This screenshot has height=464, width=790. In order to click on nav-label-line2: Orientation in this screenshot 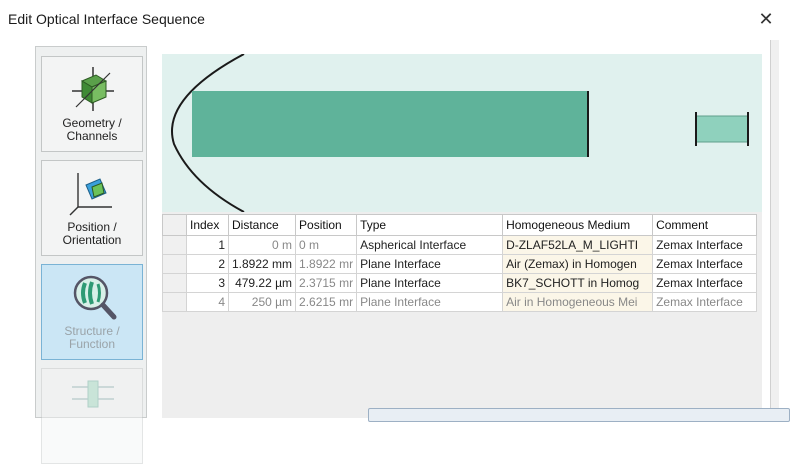, I will do `click(92, 240)`.